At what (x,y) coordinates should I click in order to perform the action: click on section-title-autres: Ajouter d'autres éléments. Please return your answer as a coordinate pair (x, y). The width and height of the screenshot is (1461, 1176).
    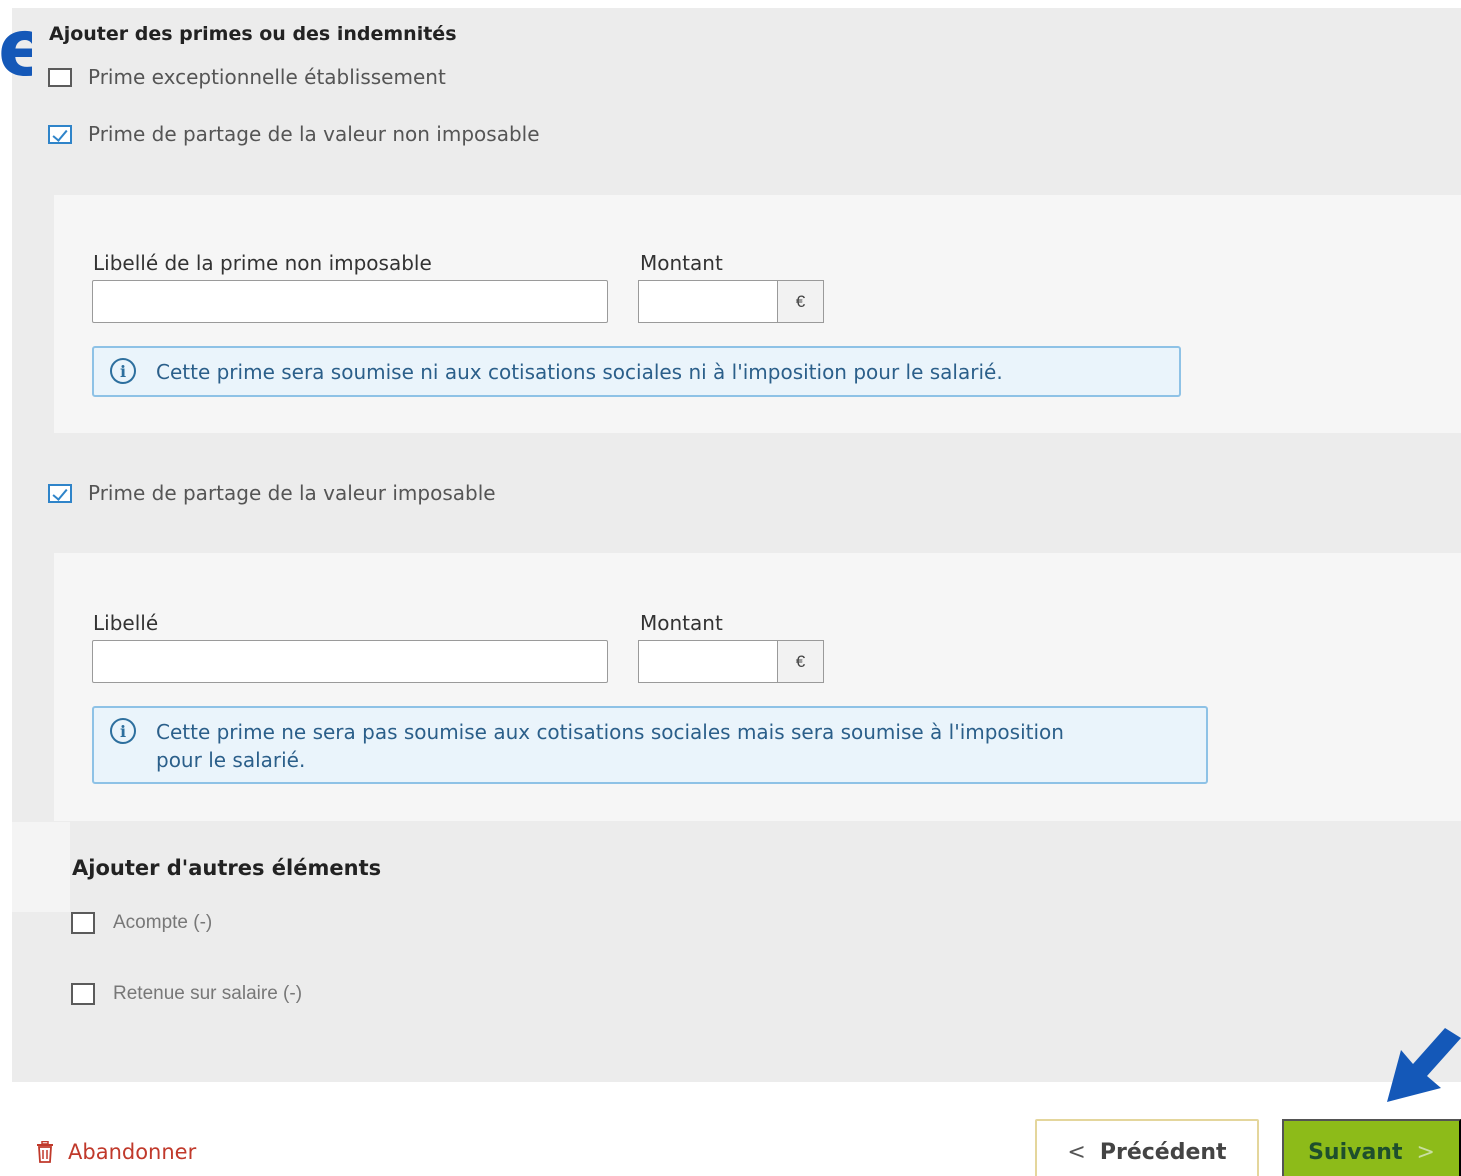
    Looking at the image, I should click on (227, 868).